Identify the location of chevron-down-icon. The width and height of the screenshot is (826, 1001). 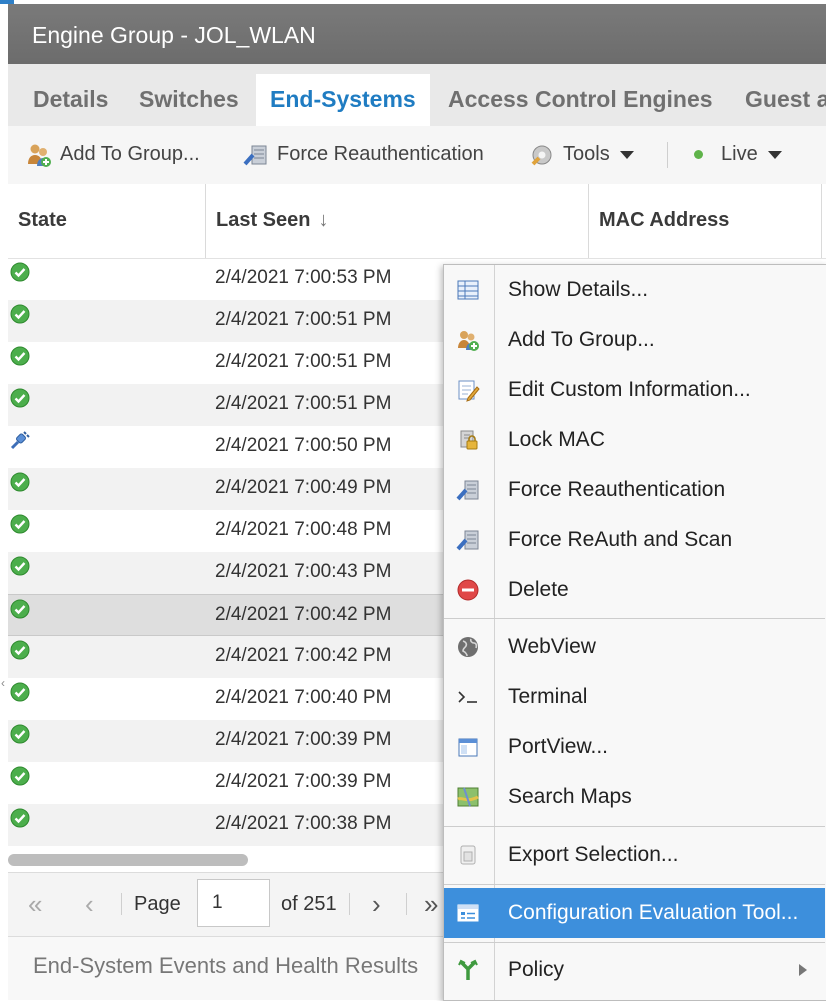
(774, 154).